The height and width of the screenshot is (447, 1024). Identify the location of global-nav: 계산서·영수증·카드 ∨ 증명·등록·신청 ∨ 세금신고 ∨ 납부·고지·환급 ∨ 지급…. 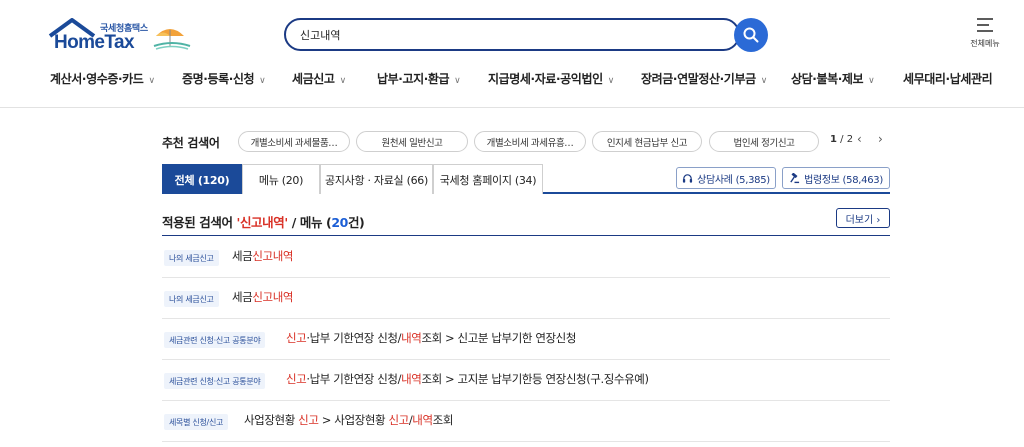
(512, 80).